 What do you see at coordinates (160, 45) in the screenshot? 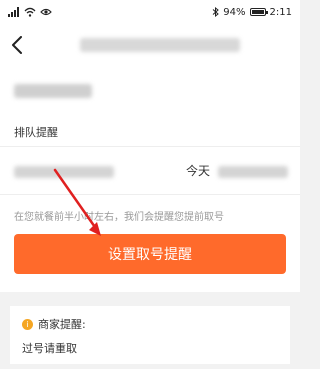
I see `page-title-redacted` at bounding box center [160, 45].